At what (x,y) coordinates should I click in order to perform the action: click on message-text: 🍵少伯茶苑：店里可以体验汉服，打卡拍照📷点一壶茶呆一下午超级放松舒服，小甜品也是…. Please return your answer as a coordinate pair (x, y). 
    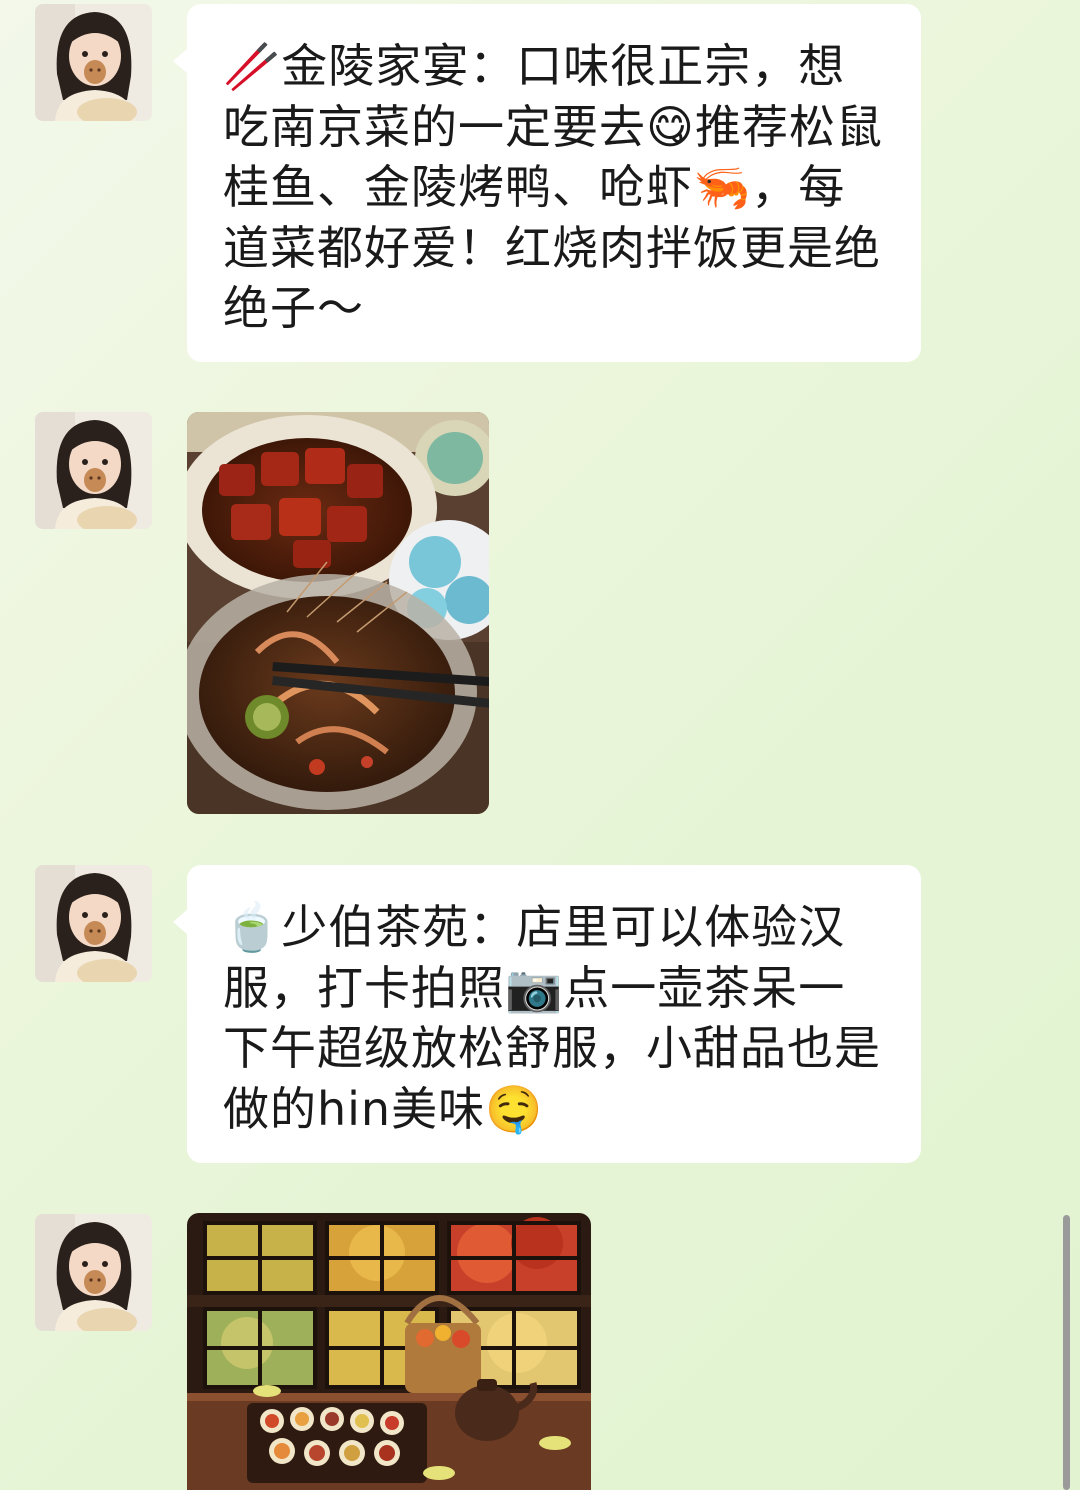
    Looking at the image, I should click on (552, 1018).